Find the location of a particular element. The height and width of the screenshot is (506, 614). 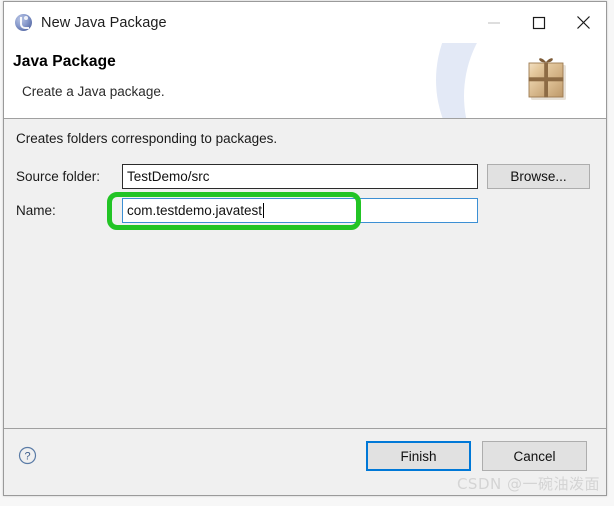

dialog-titlebar: New Java Package is located at coordinates (305, 22).